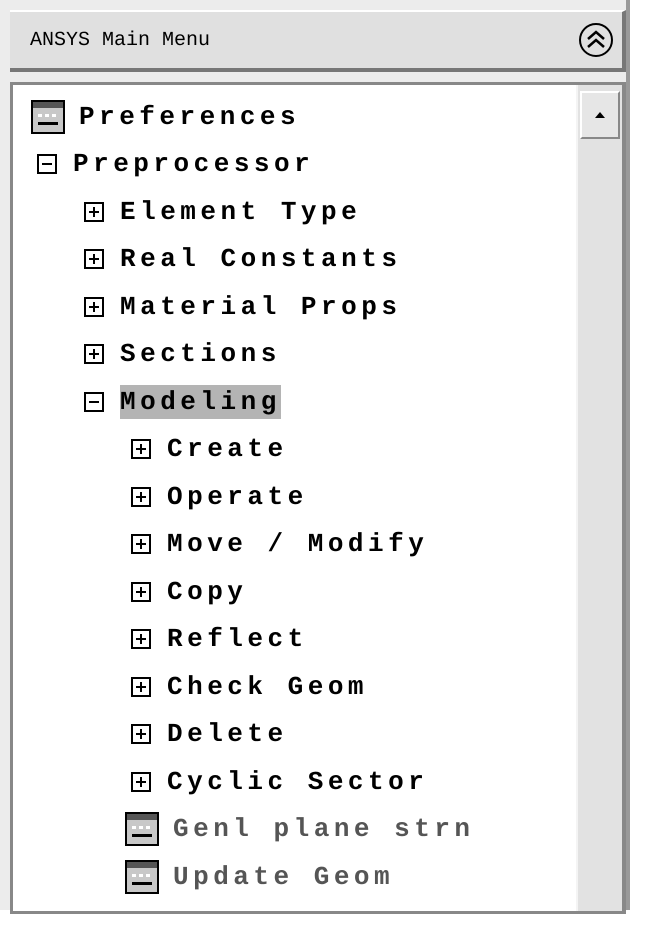  I want to click on up-arrow-icon, so click(600, 115).